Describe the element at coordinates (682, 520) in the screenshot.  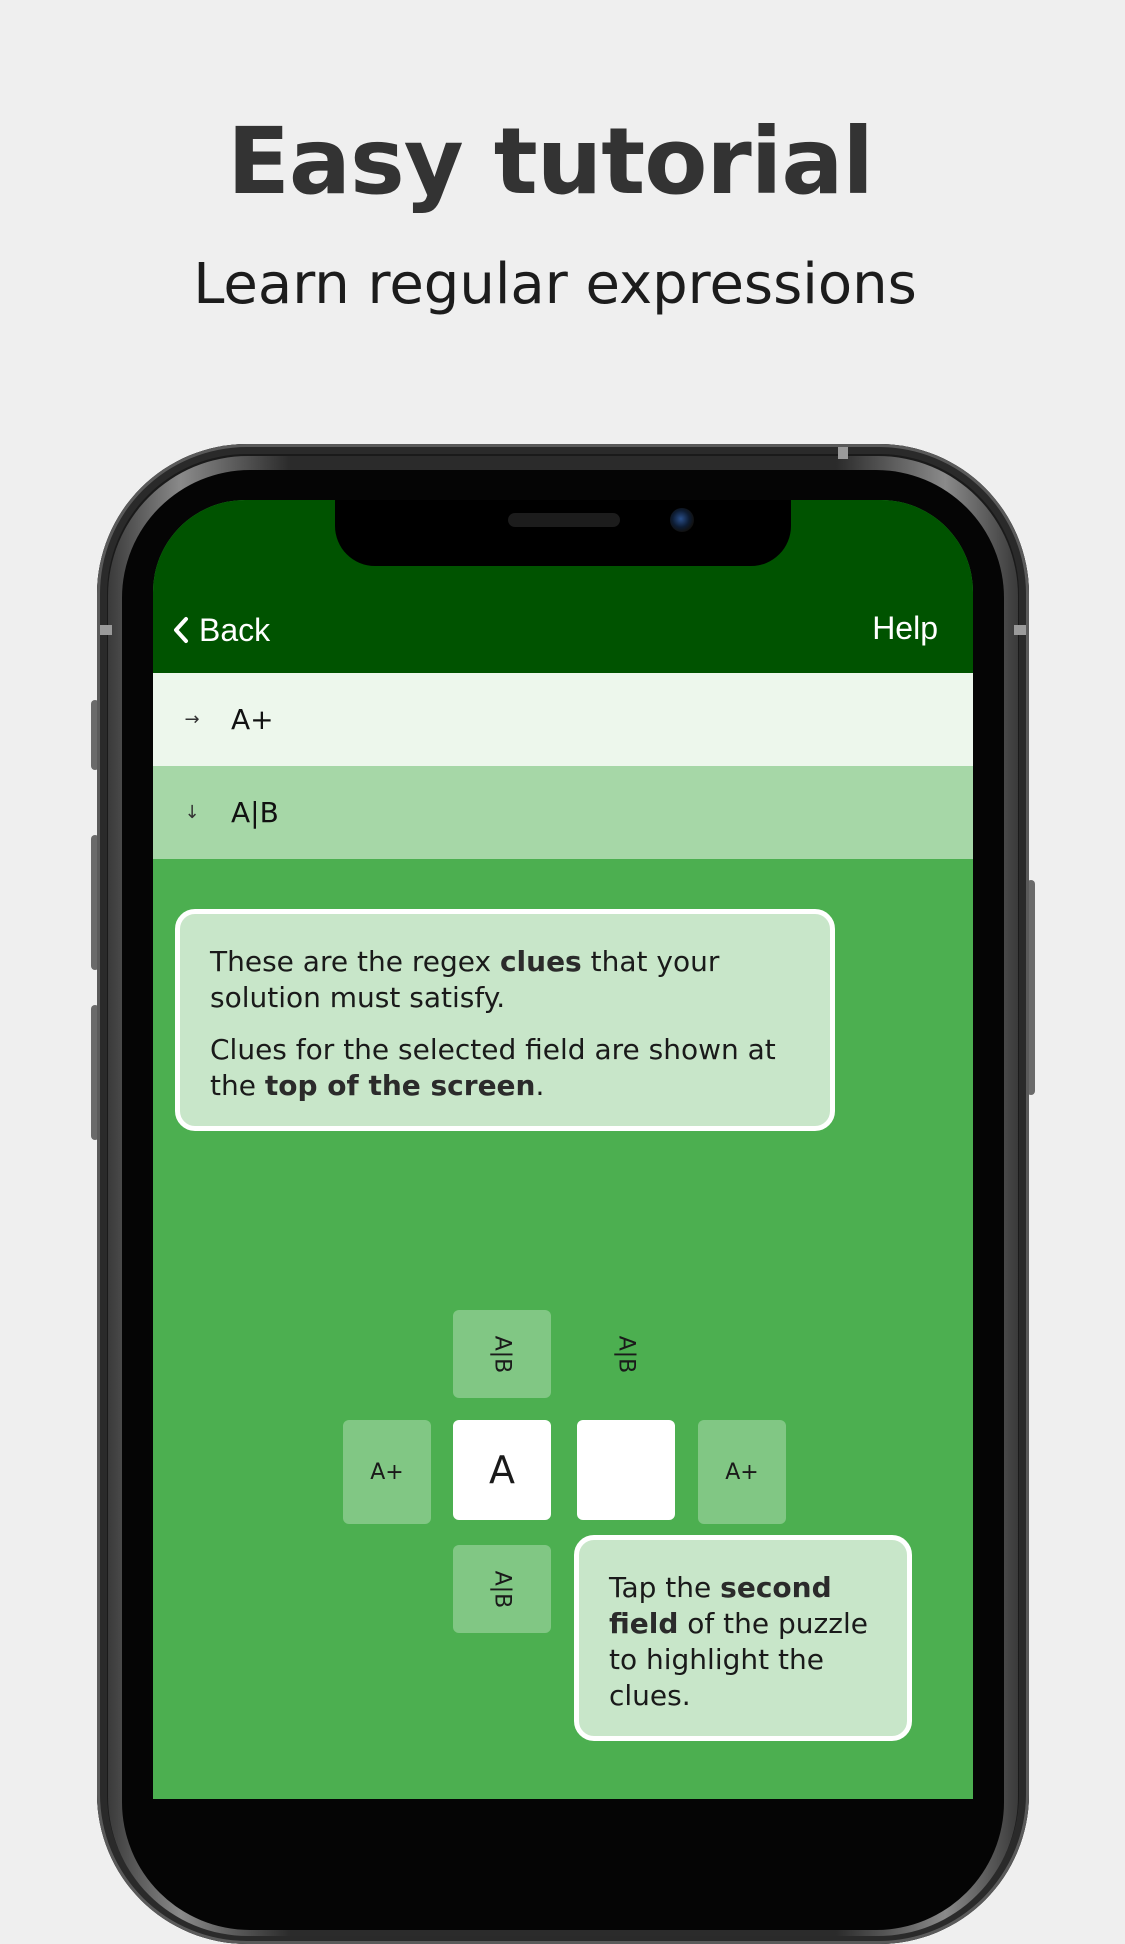
I see `front-camera` at that location.